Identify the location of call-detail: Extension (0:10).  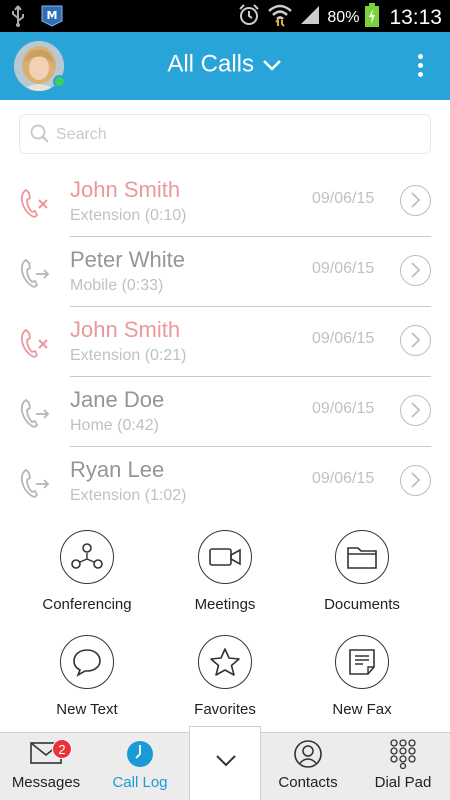
(128, 215).